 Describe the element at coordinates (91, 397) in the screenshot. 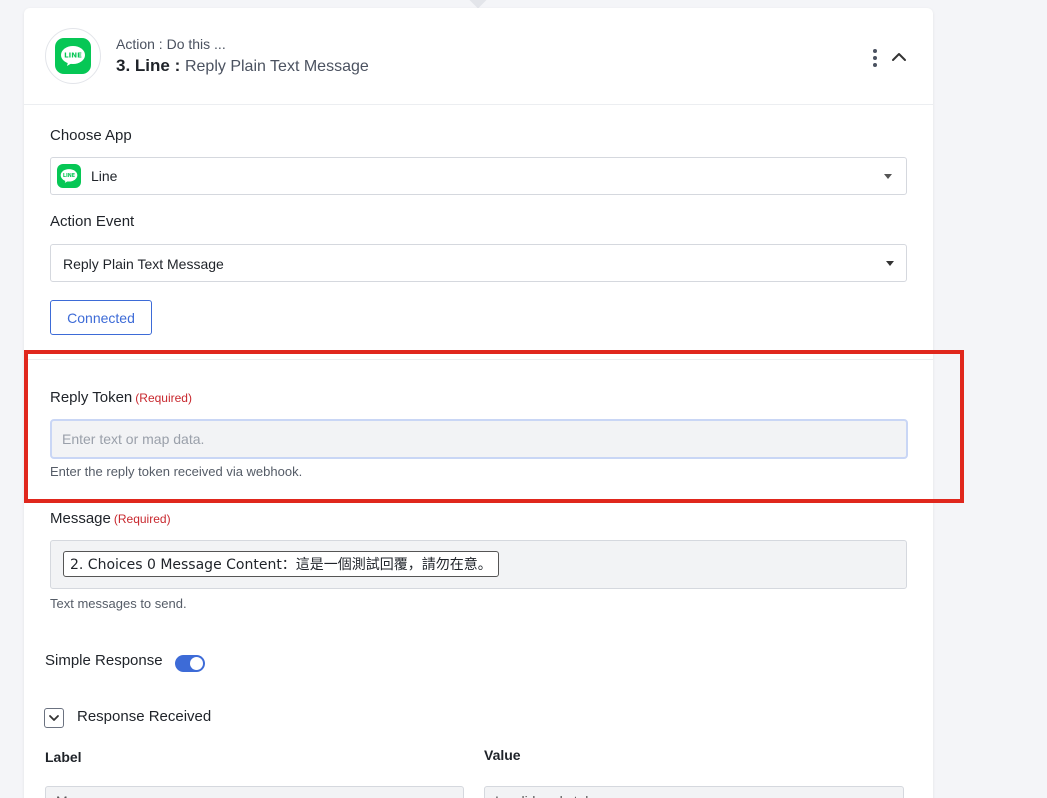

I see `reply-token-label-text: Reply Token` at that location.